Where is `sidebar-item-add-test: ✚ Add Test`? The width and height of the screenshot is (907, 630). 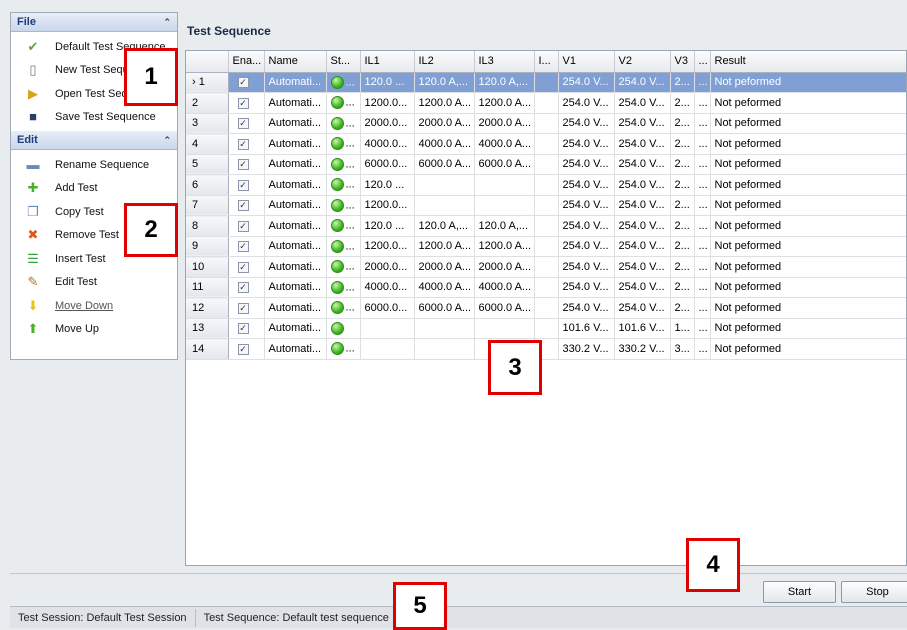
sidebar-item-add-test: ✚ Add Test is located at coordinates (94, 189).